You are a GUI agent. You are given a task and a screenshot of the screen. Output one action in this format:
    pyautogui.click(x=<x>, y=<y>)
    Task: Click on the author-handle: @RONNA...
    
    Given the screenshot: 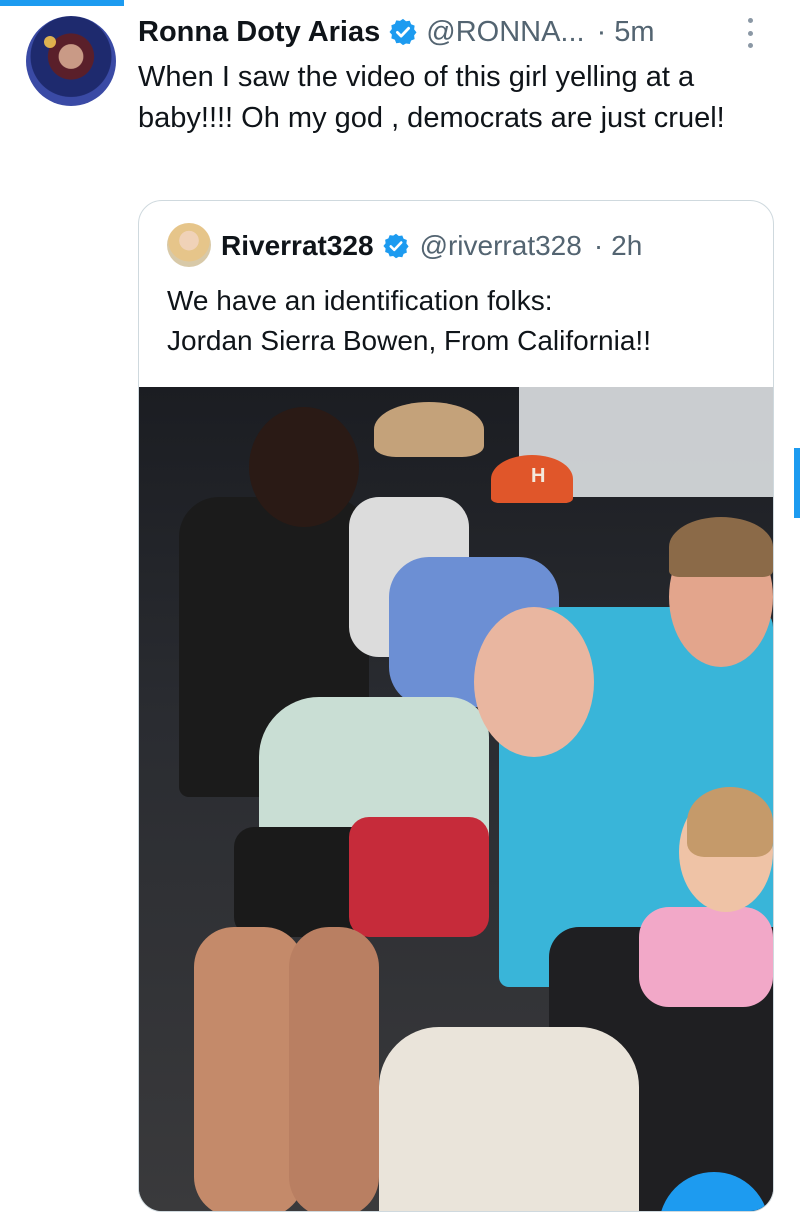 What is the action you would take?
    pyautogui.click(x=505, y=32)
    